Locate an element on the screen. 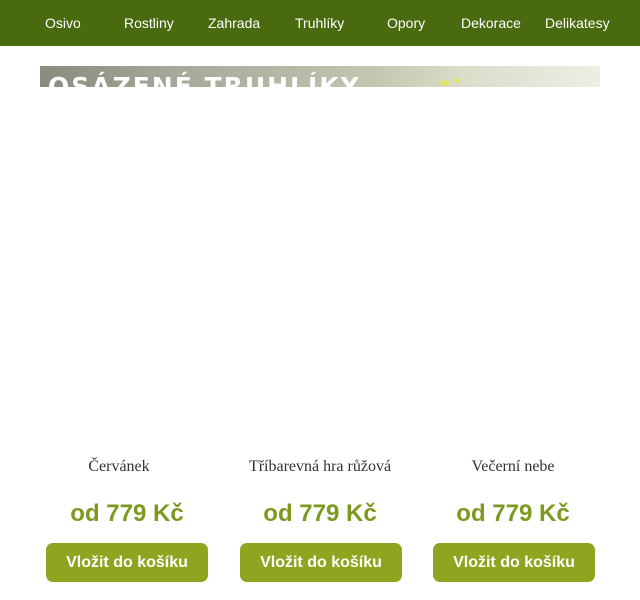 This screenshot has width=640, height=600. promo-banner: OSÁZENÉ TRUHLÍKY is located at coordinates (320, 76).